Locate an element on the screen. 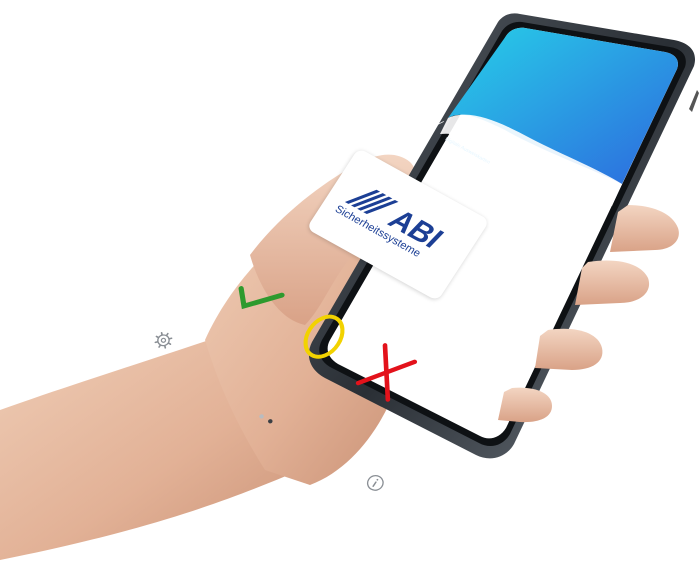 Image resolution: width=699 pixels, height=585 pixels. circle-icon is located at coordinates (324, 336).